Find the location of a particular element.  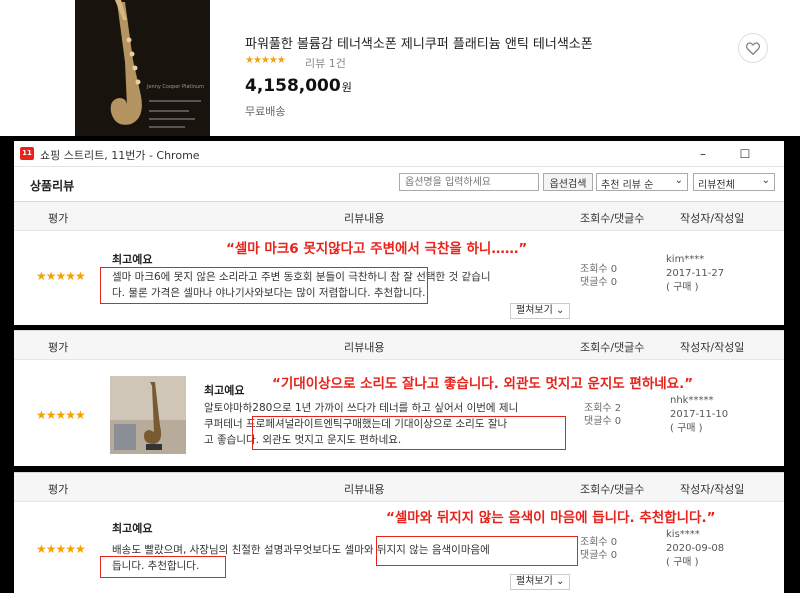

window-title-bar: 11번 쇼핑 스트리트, 11번가 - Chrome – ☐ is located at coordinates (399, 155).